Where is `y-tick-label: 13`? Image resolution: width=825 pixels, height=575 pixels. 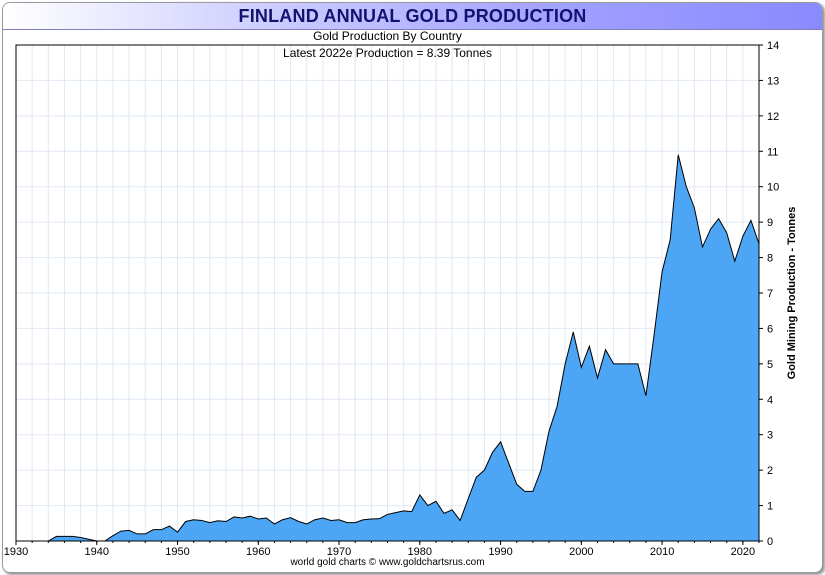 y-tick-label: 13 is located at coordinates (773, 81).